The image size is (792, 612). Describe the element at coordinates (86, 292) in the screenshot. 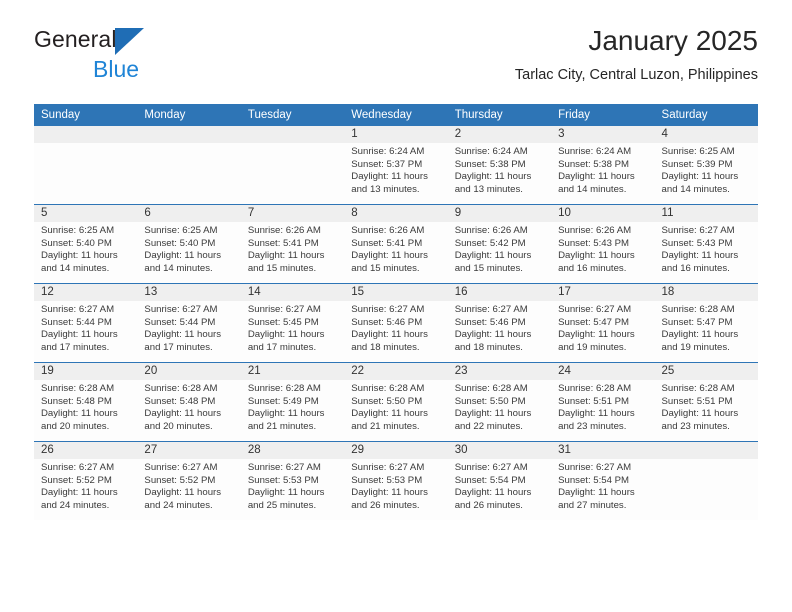

I see `day-number: 12` at that location.